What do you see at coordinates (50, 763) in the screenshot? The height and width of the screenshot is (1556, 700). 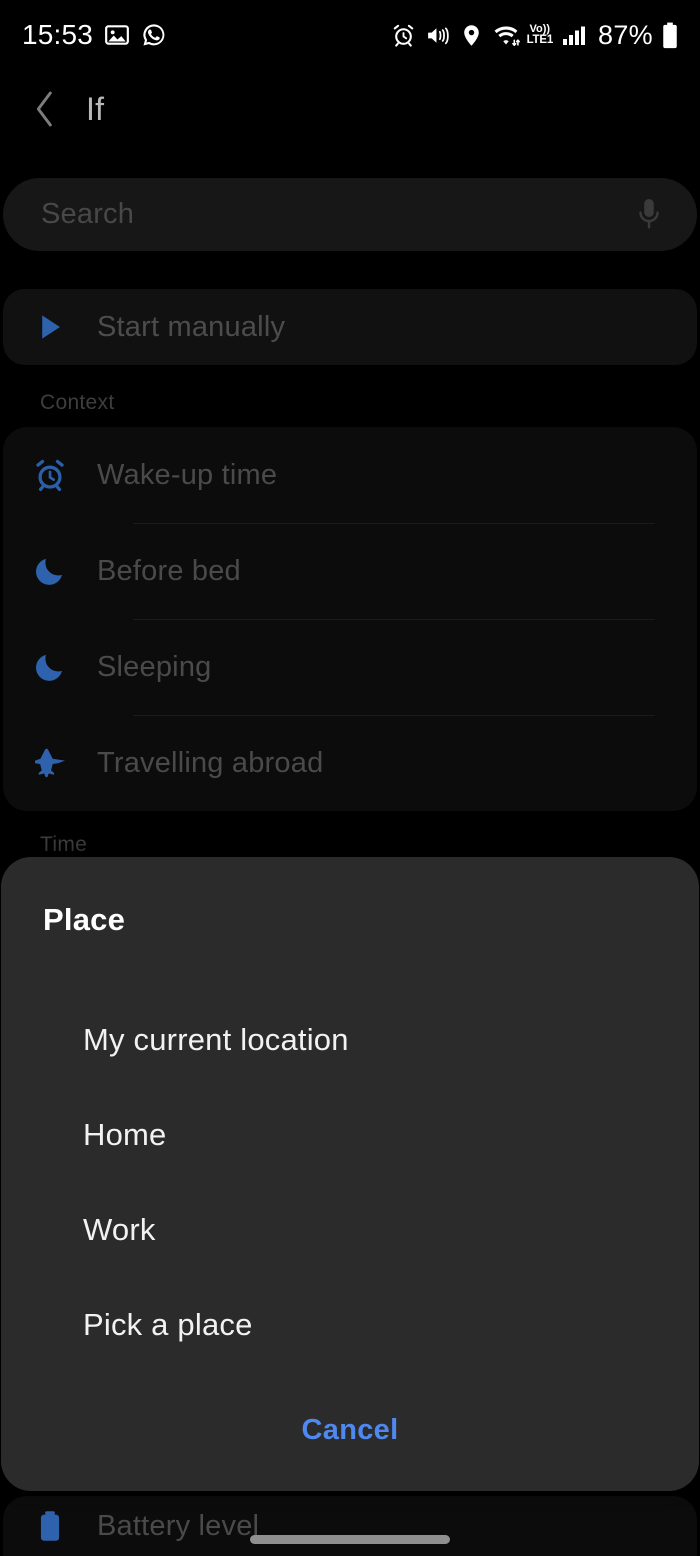 I see `airplane-icon` at bounding box center [50, 763].